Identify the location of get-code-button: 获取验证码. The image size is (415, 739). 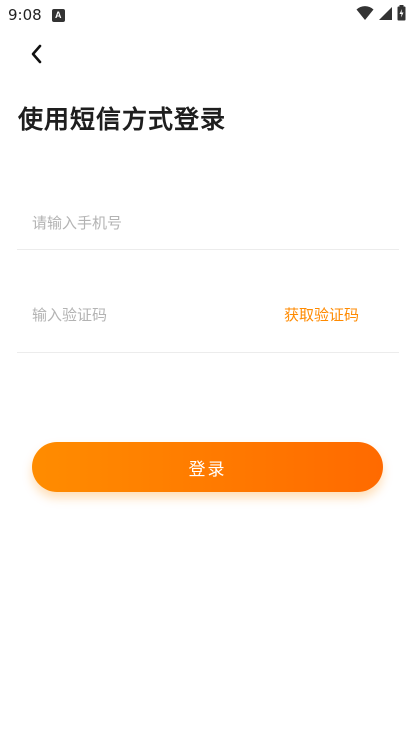
(321, 314).